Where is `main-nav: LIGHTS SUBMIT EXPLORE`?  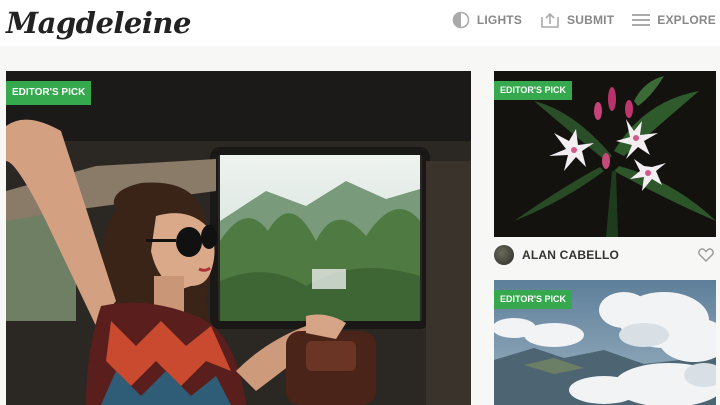
main-nav: LIGHTS SUBMIT EXPLORE is located at coordinates (575, 20).